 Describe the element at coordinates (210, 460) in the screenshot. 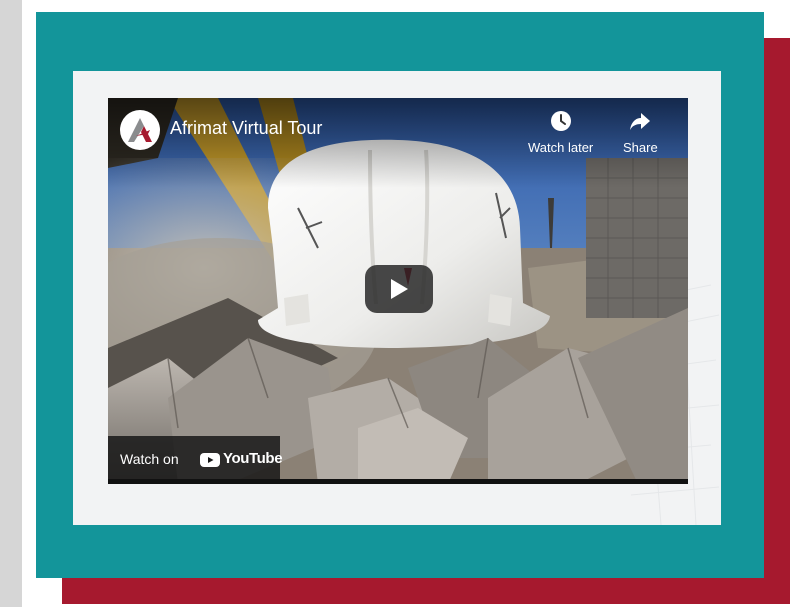

I see `youtube-logo-icon` at that location.